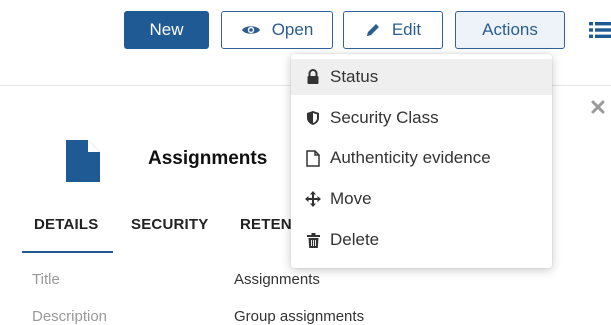 The height and width of the screenshot is (325, 611). What do you see at coordinates (355, 239) in the screenshot?
I see `menu-item-label: Delete` at bounding box center [355, 239].